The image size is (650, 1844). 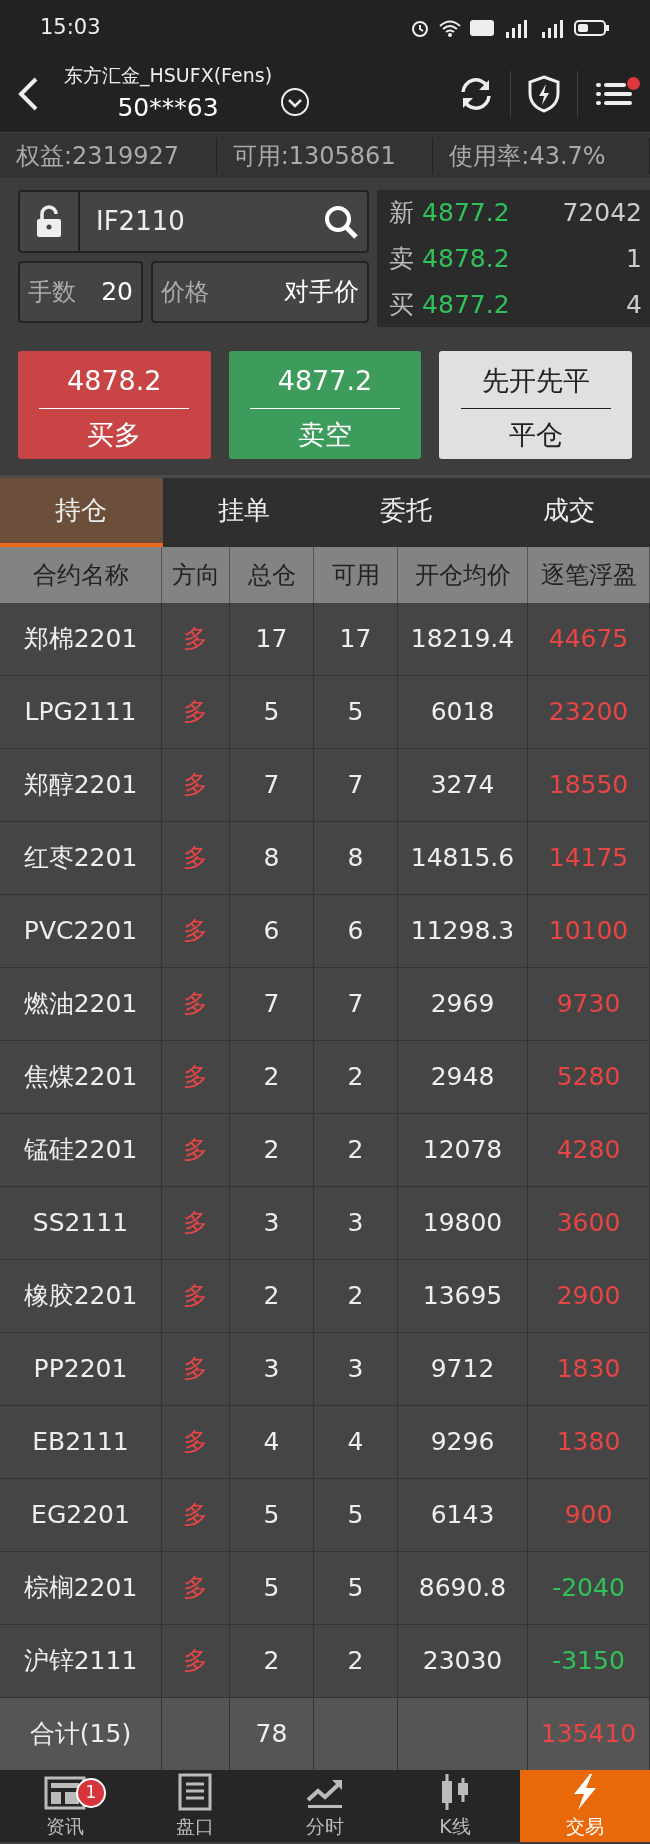 What do you see at coordinates (168, 108) in the screenshot?
I see `account-number: 50***63` at bounding box center [168, 108].